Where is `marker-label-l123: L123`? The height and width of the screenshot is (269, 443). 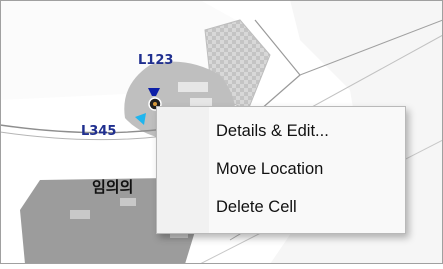
marker-label-l123: L123 is located at coordinates (156, 60).